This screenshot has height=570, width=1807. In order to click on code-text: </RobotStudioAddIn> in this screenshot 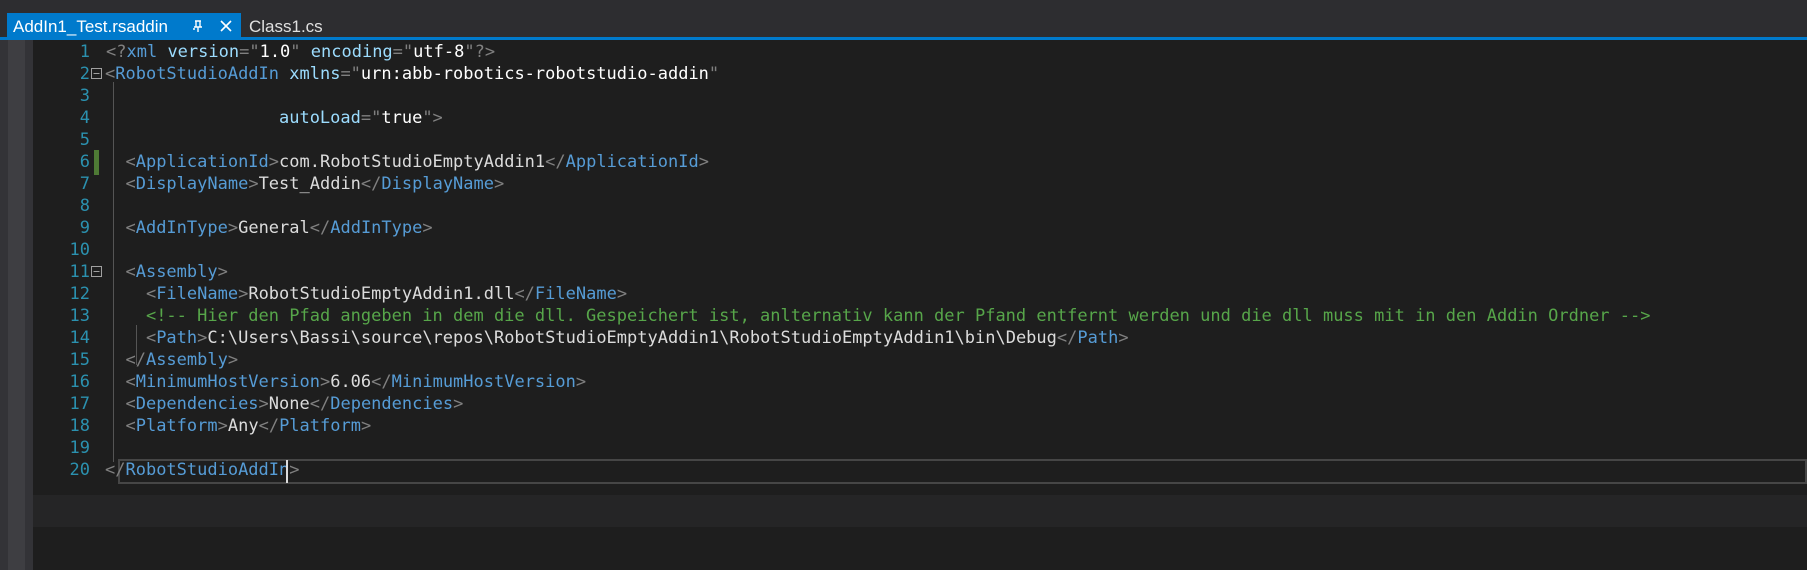, I will do `click(202, 470)`.